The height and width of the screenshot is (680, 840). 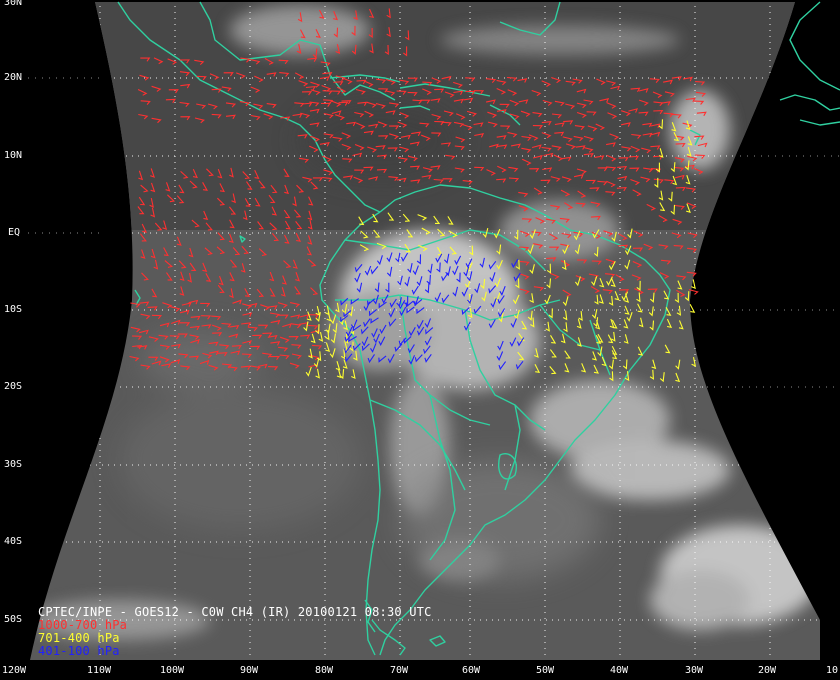 I want to click on lat-label-30s: 30S, so click(x=13, y=464).